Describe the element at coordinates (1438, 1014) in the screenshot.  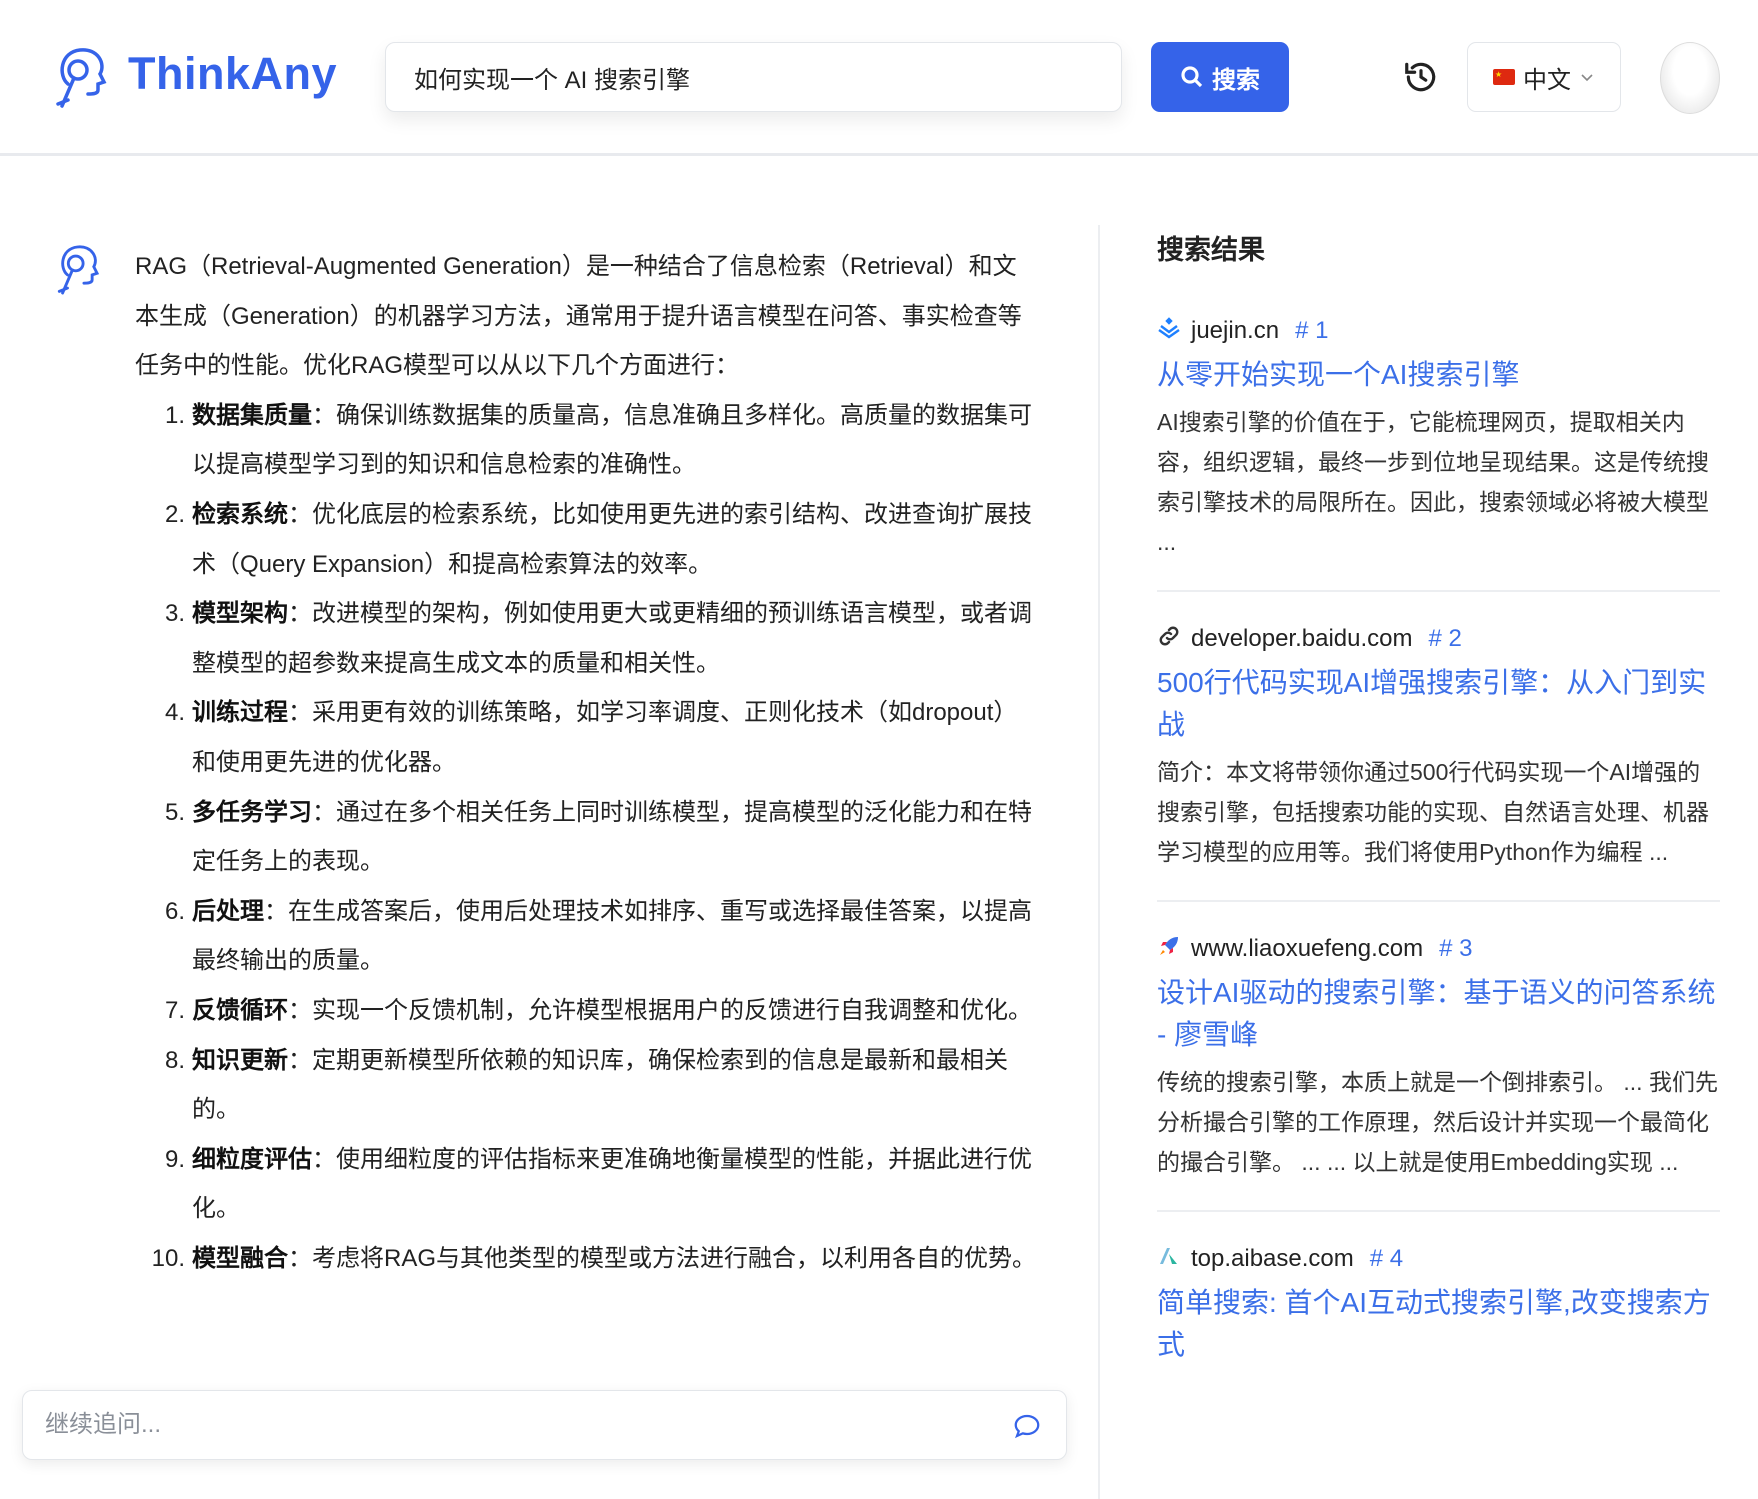
I see `result-title-link: 设计AI驱动的搜索引擎：基于语义的问答系统 - 廖雪峰` at that location.